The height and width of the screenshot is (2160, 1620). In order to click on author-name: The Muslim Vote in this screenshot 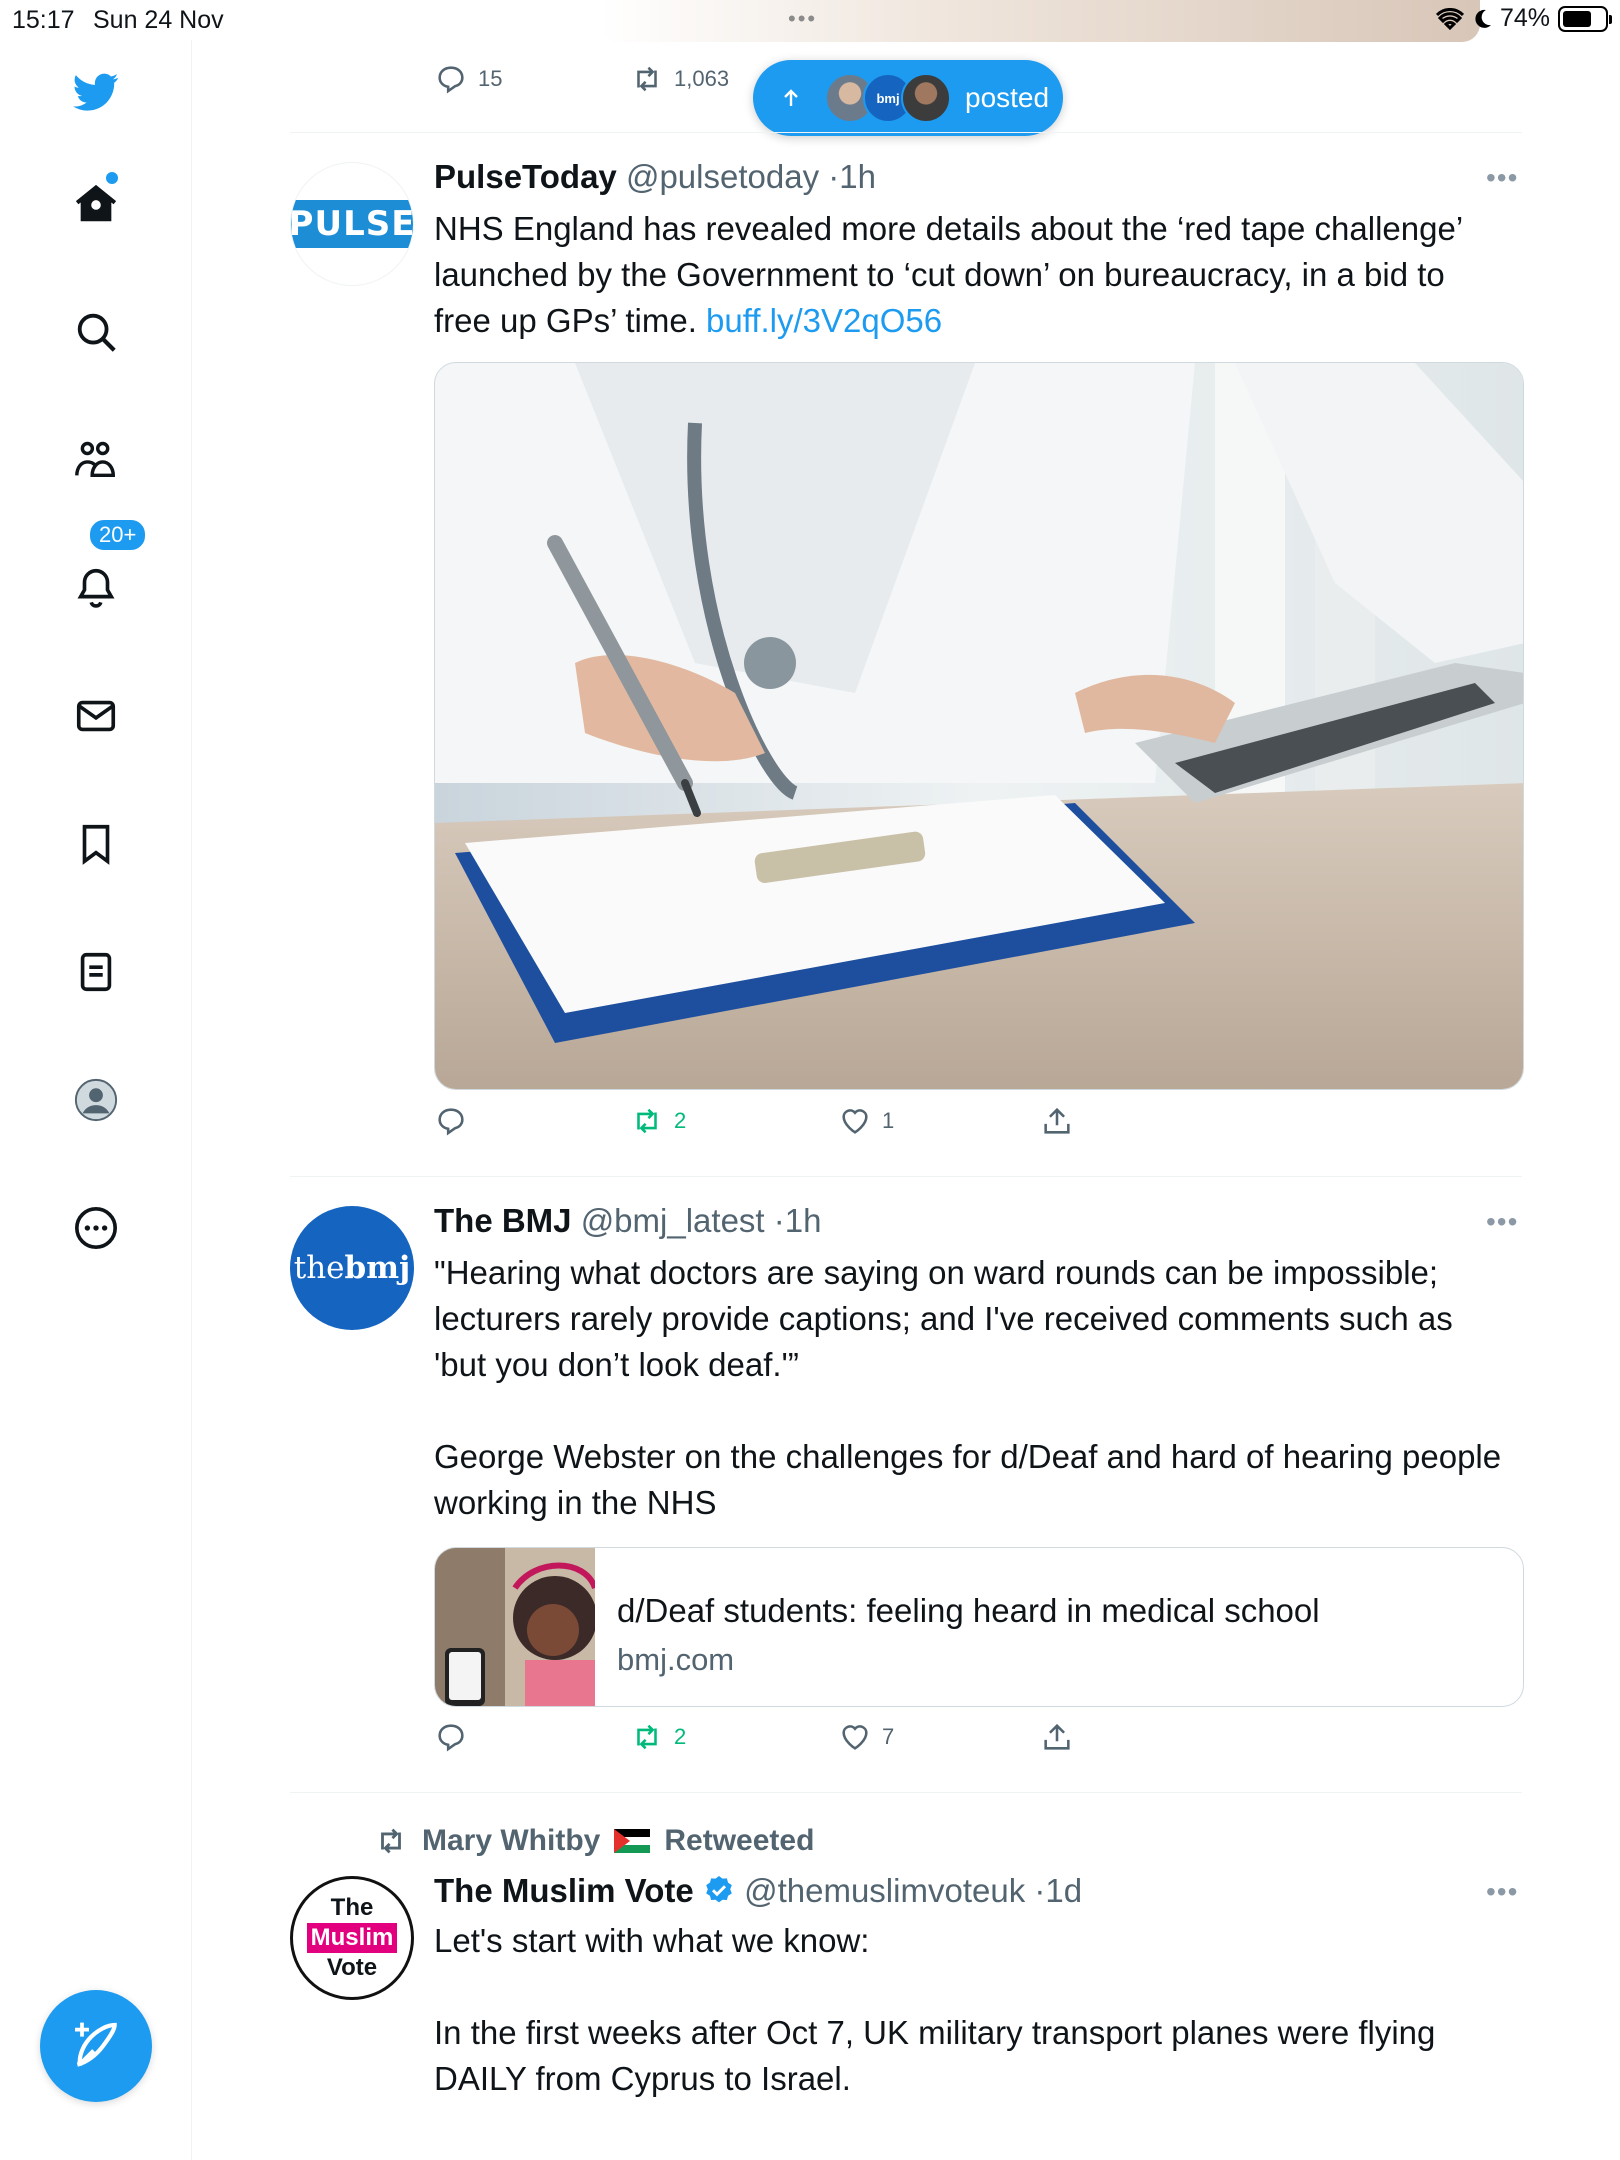, I will do `click(564, 1890)`.